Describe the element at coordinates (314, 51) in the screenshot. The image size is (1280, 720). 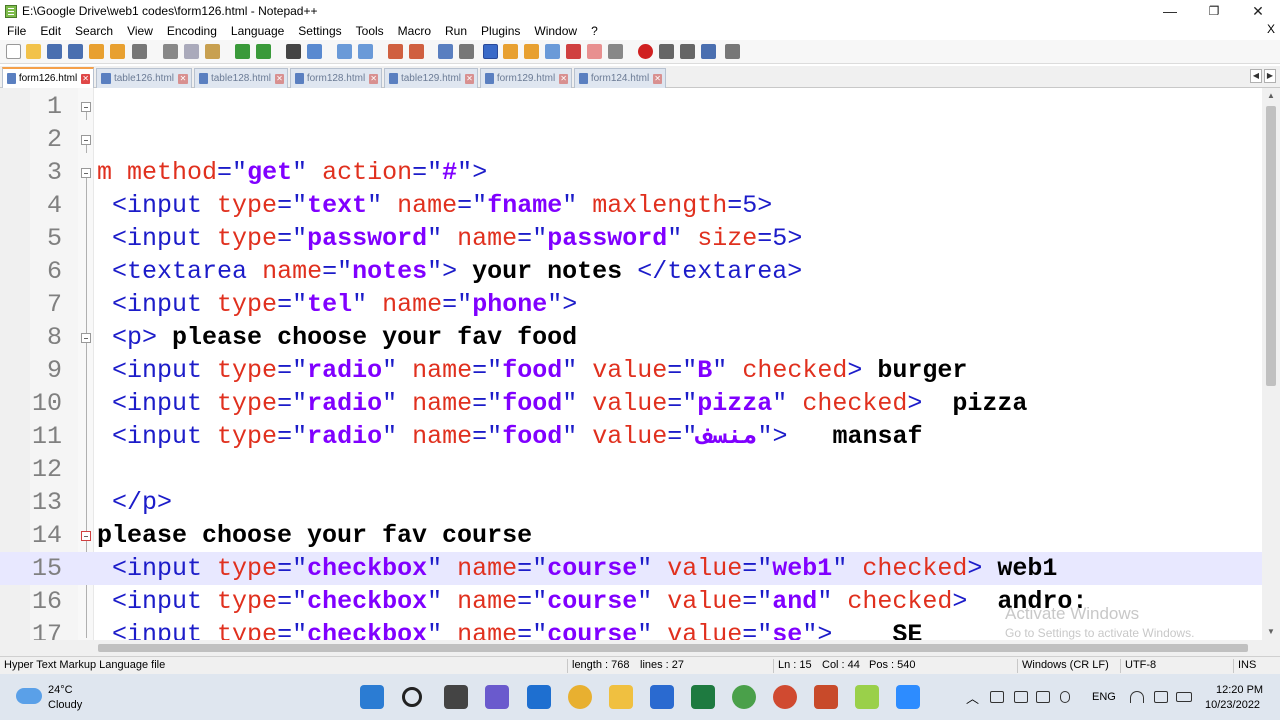
I see `replace-icon` at that location.